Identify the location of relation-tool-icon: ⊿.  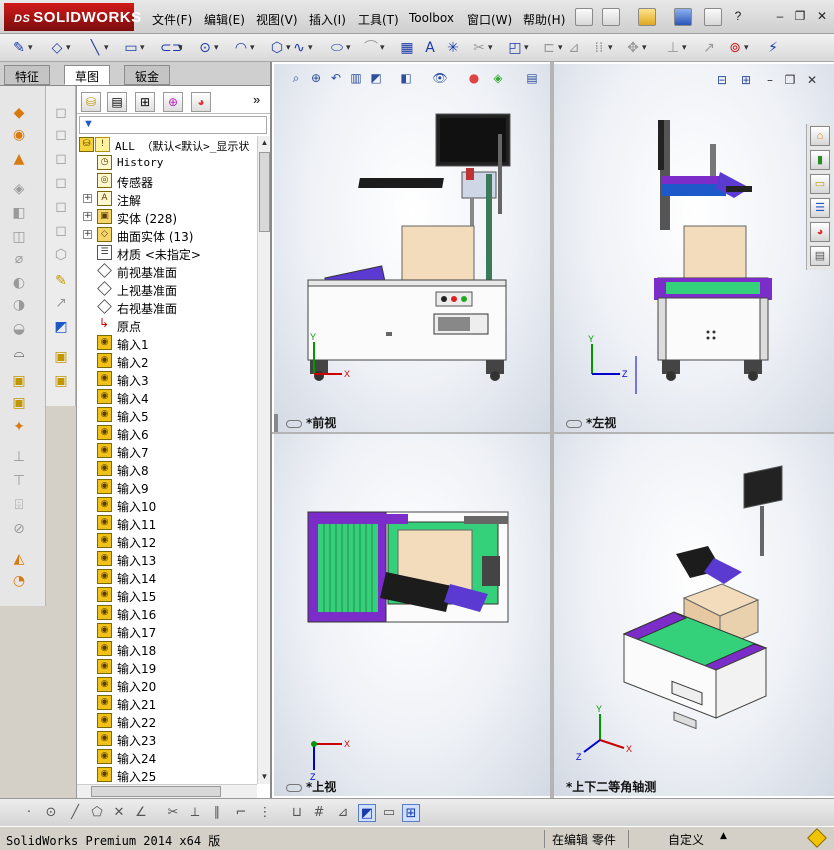
(343, 813).